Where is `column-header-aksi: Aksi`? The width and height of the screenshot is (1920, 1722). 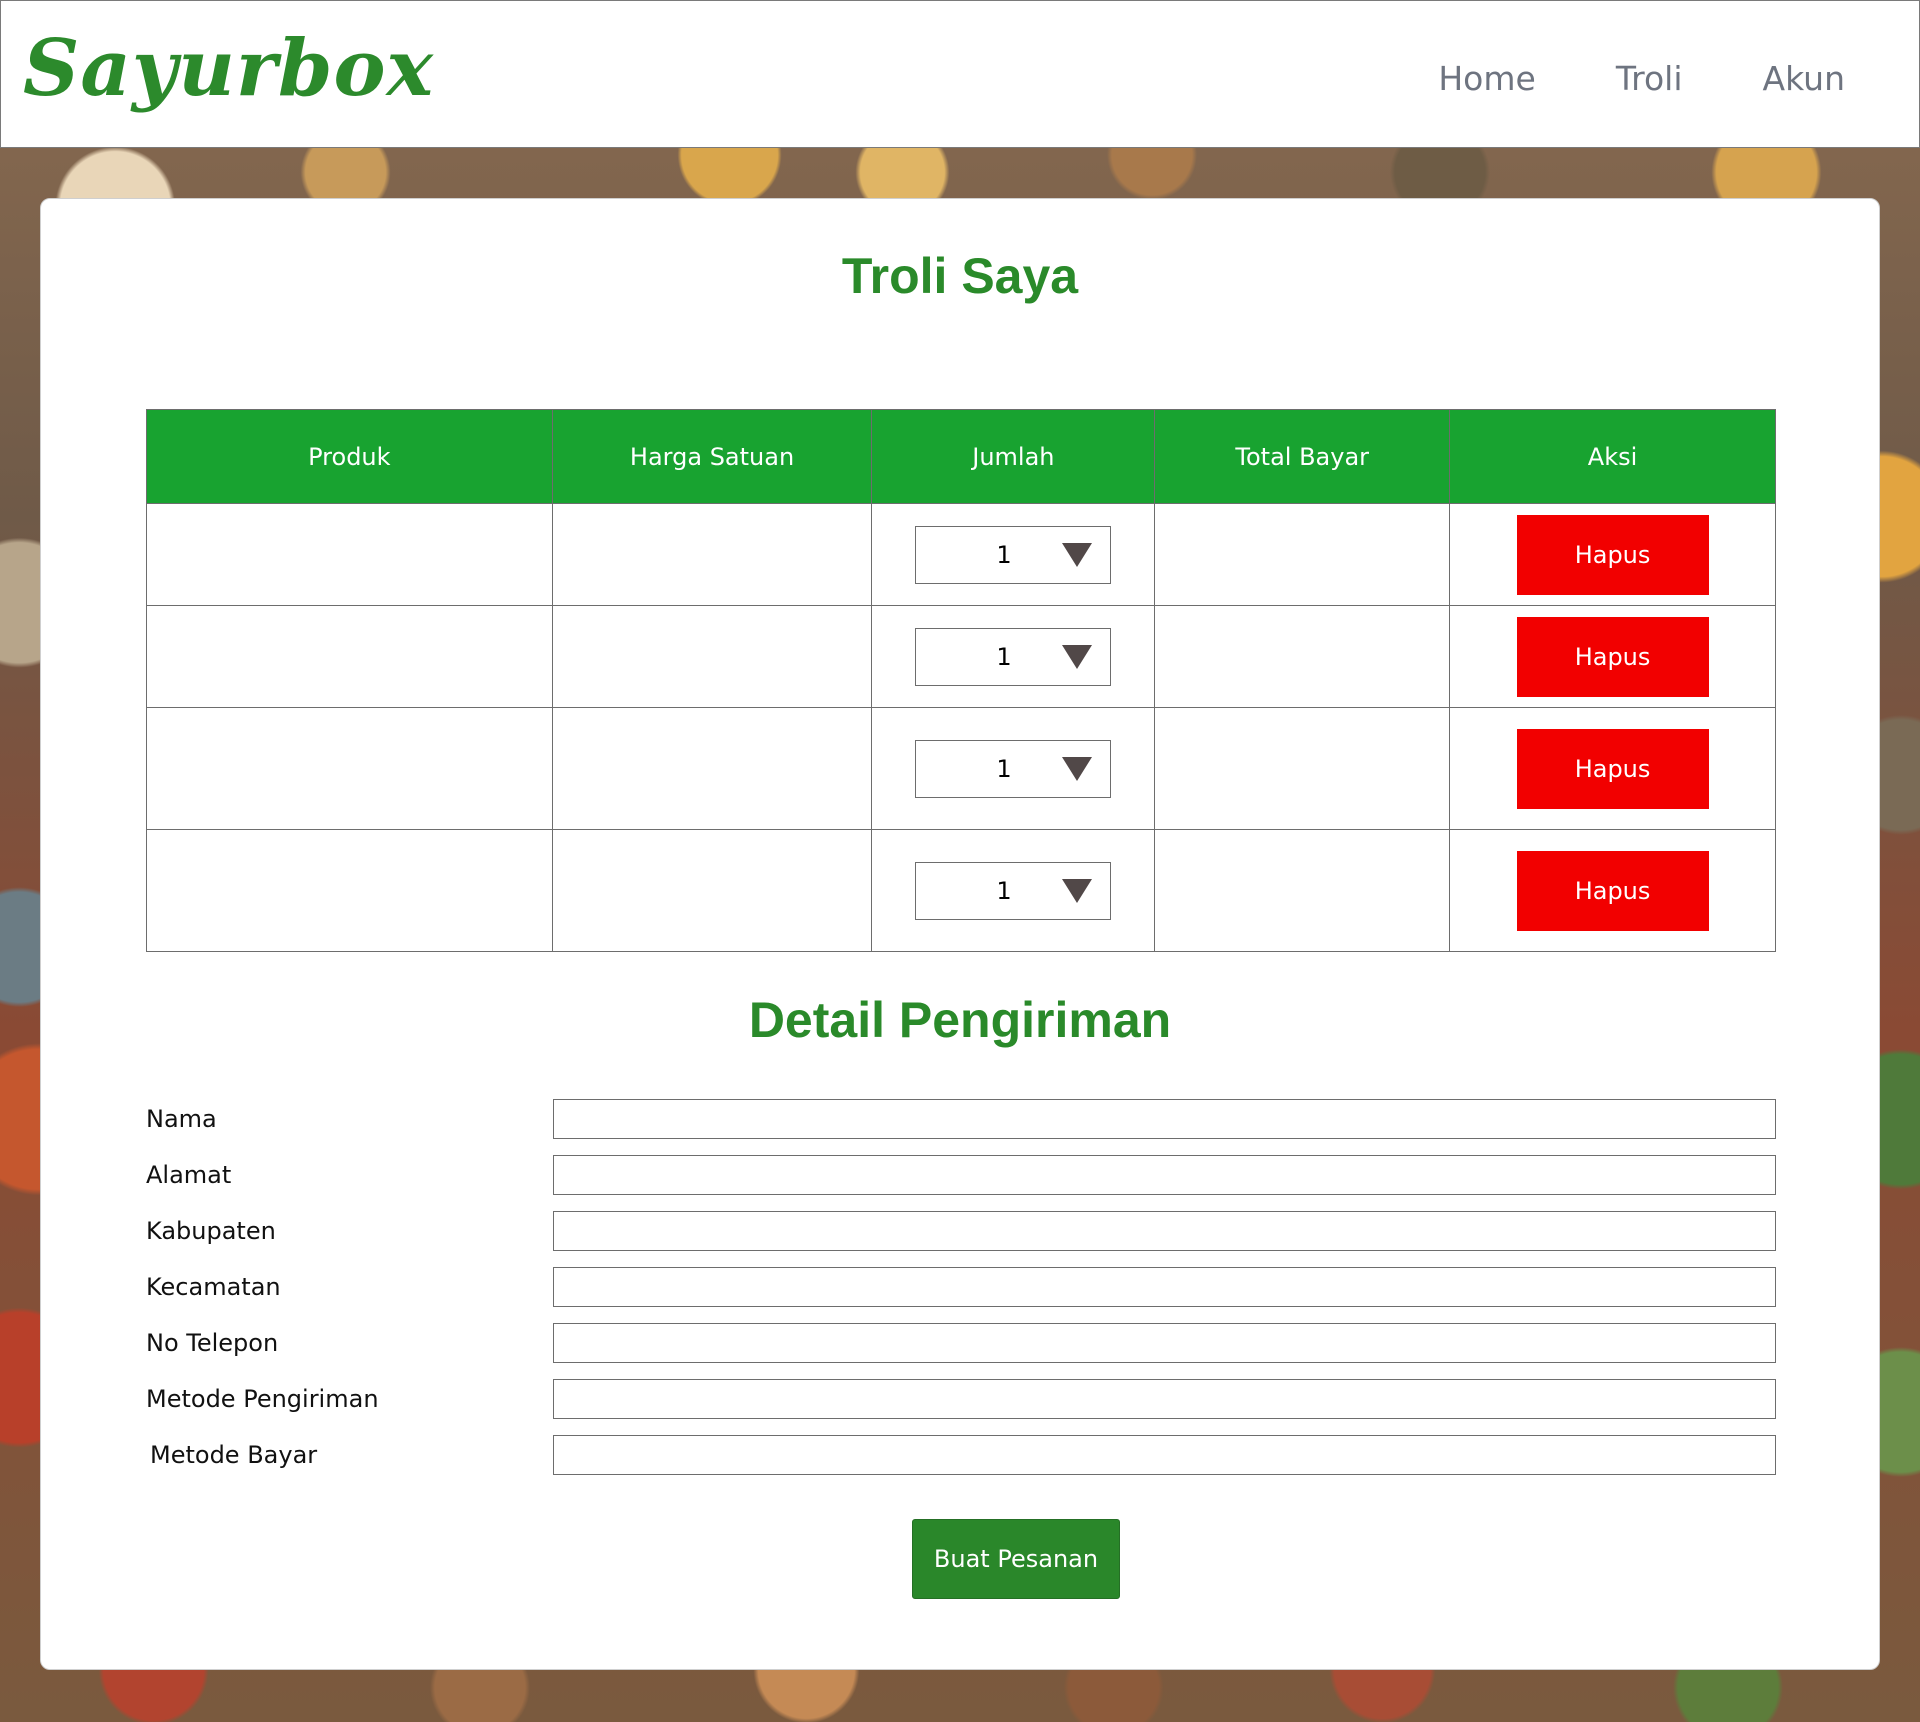
column-header-aksi: Aksi is located at coordinates (1612, 456).